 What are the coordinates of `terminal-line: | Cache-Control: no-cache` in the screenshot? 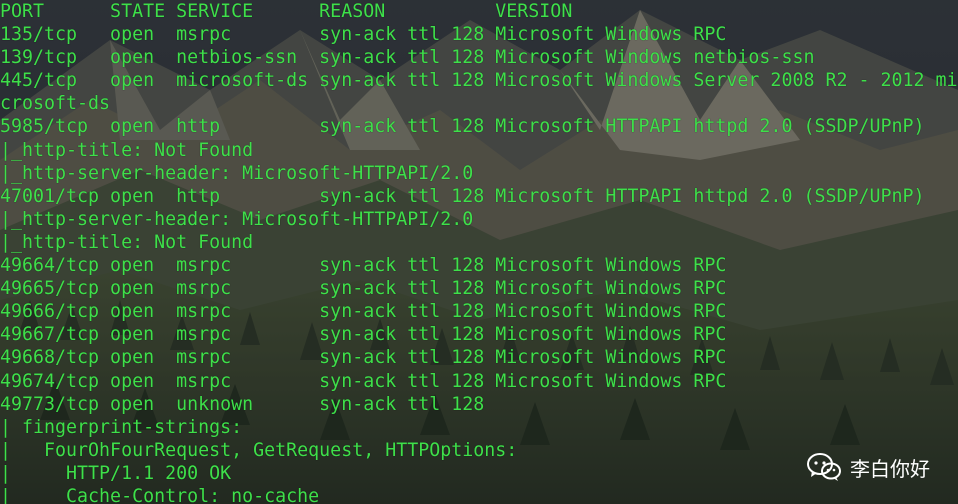 It's located at (160, 494).